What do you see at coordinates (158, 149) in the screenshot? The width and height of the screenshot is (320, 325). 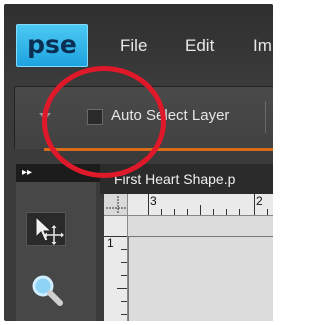 I see `options-bar-accent-line` at bounding box center [158, 149].